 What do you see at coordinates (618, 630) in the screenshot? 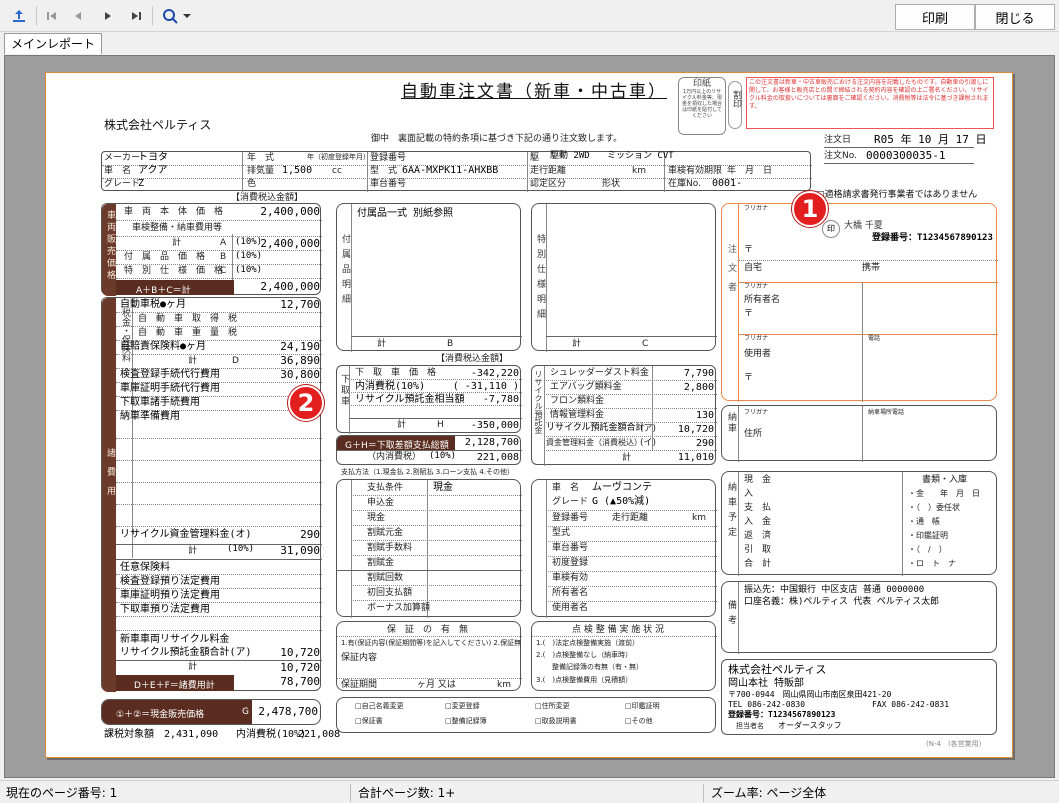
I see `inspection-title: 点 検 整 備 実 施 状 況` at bounding box center [618, 630].